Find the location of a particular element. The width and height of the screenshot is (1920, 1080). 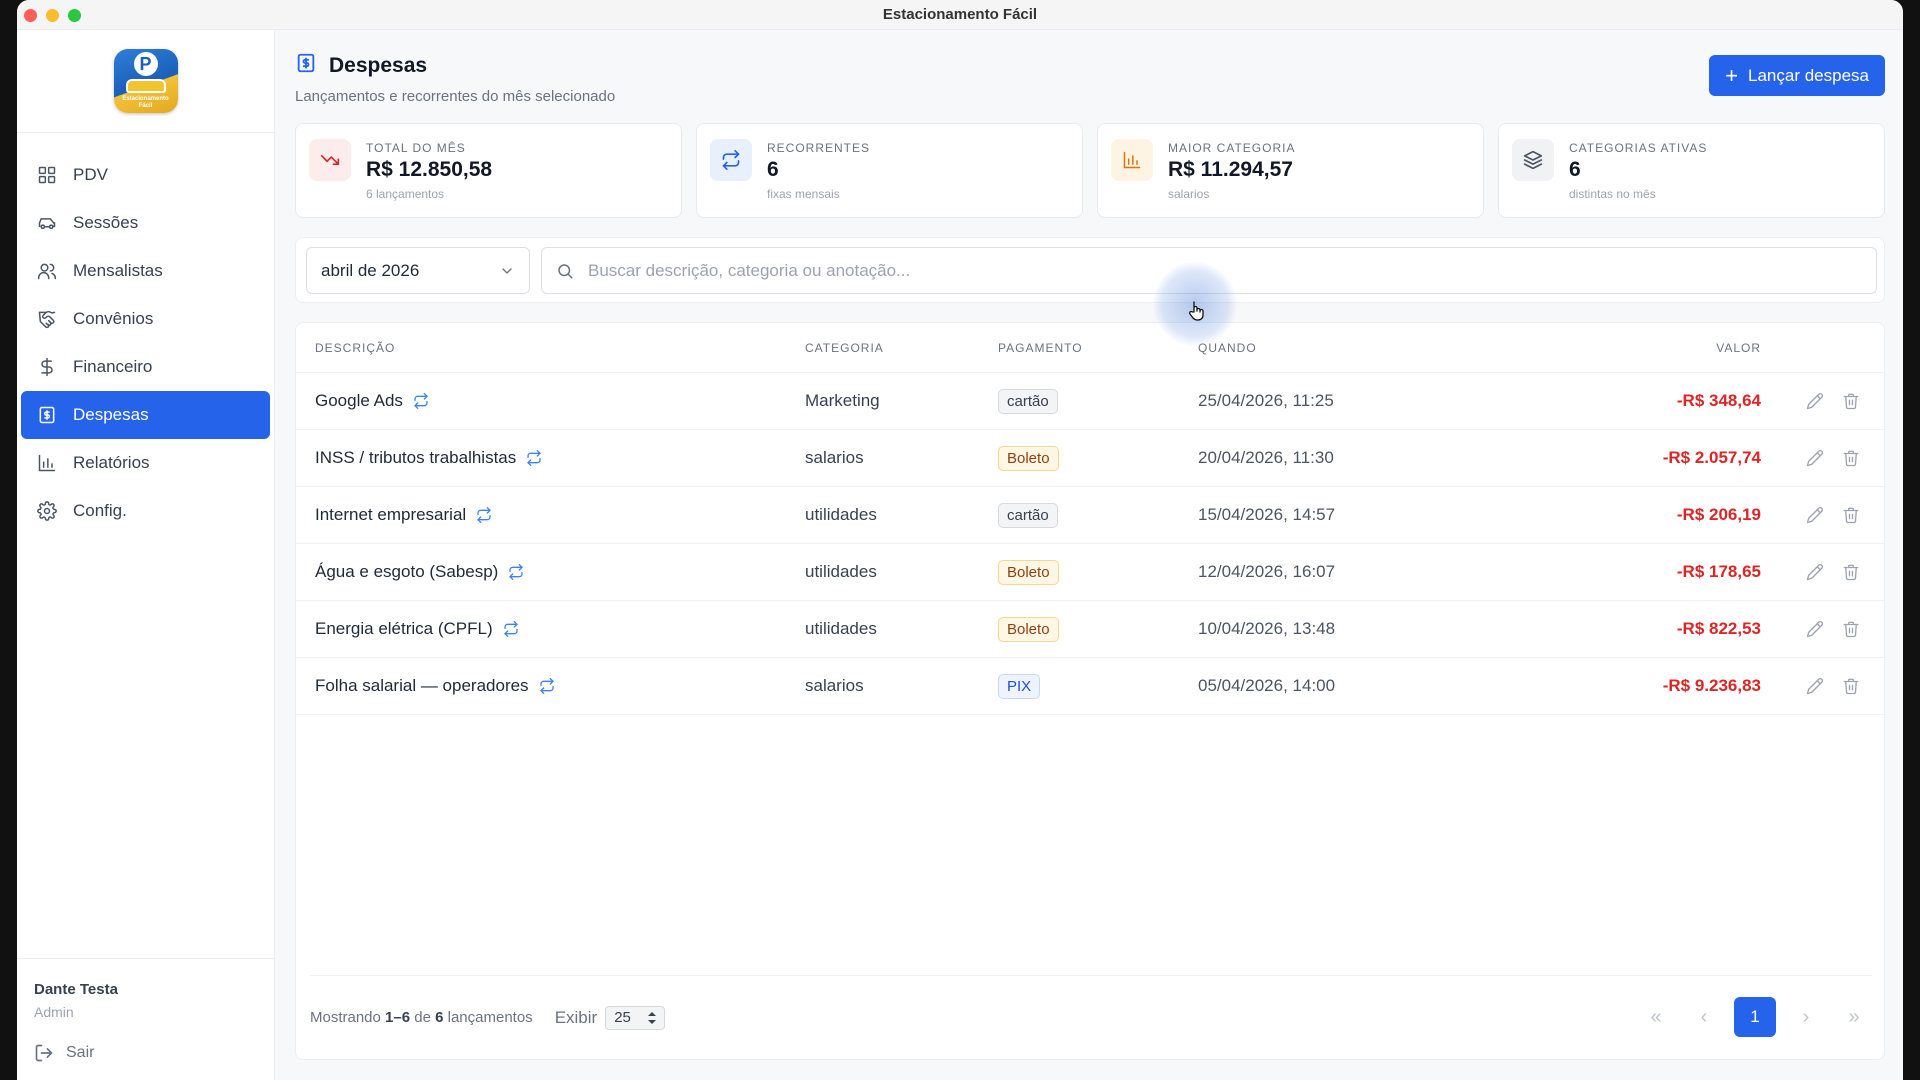

sidebar-item-relatorios: Relatórios is located at coordinates (145, 463).